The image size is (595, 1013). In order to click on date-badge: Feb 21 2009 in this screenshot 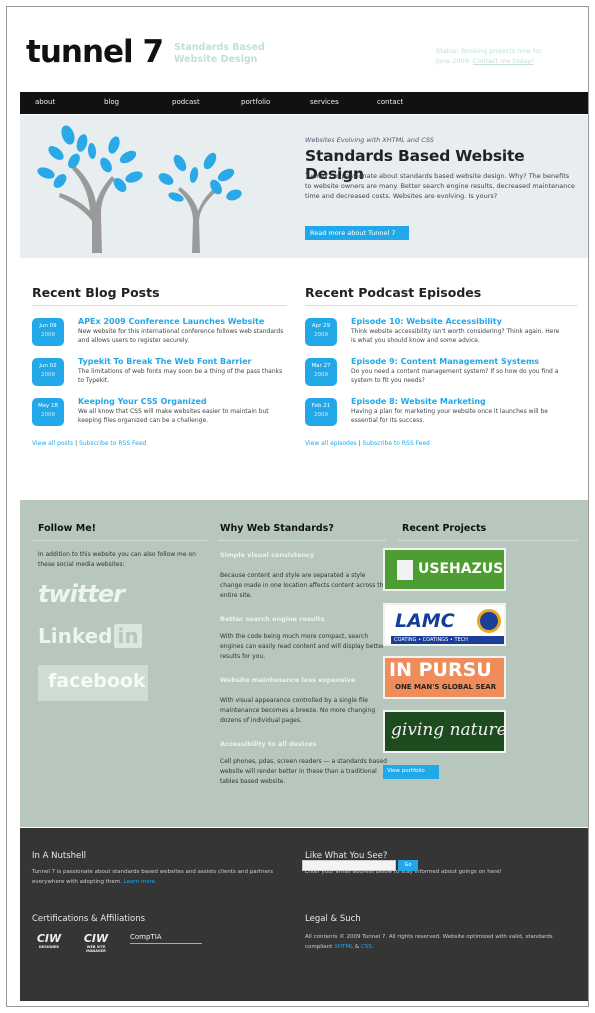, I will do `click(321, 412)`.